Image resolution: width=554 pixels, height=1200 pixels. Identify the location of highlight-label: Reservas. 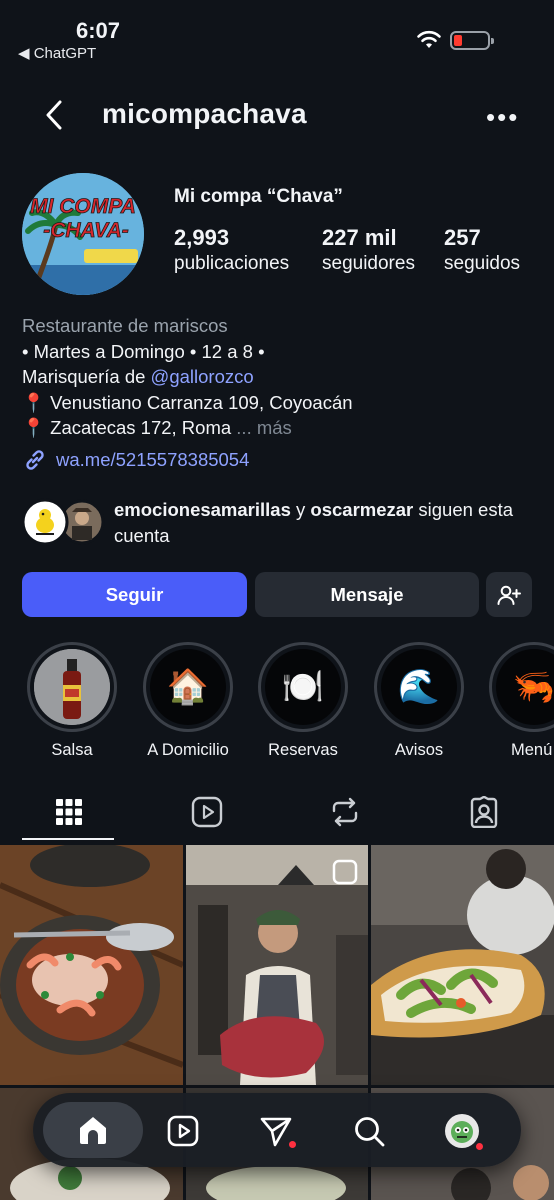
(303, 750).